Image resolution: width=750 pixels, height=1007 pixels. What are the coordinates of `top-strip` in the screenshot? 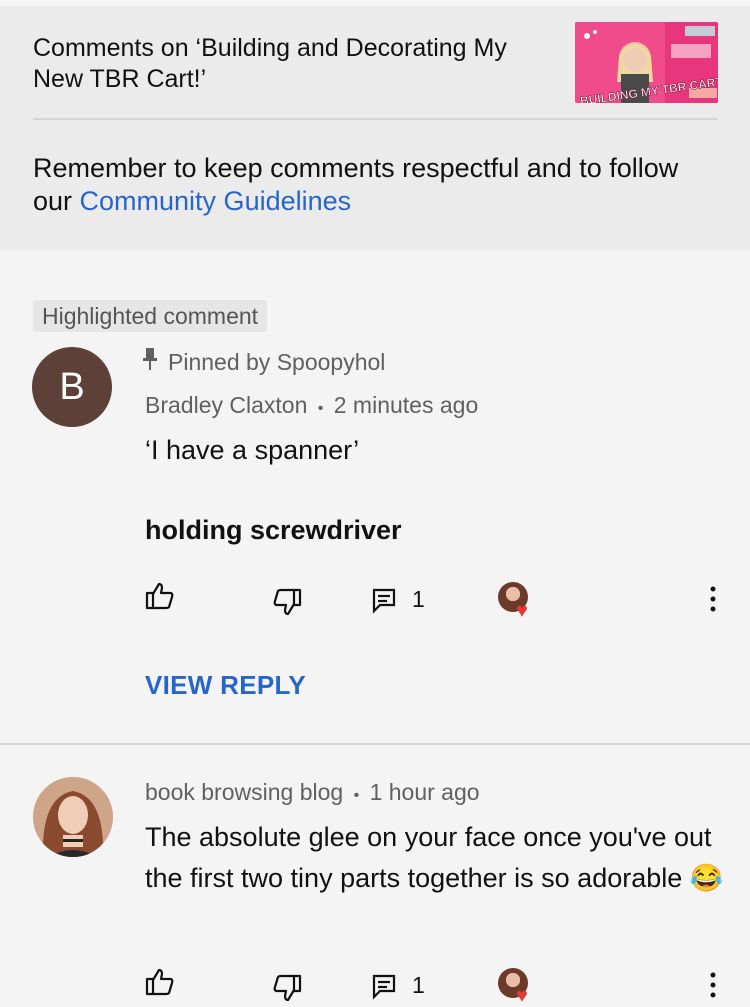 It's located at (375, 3).